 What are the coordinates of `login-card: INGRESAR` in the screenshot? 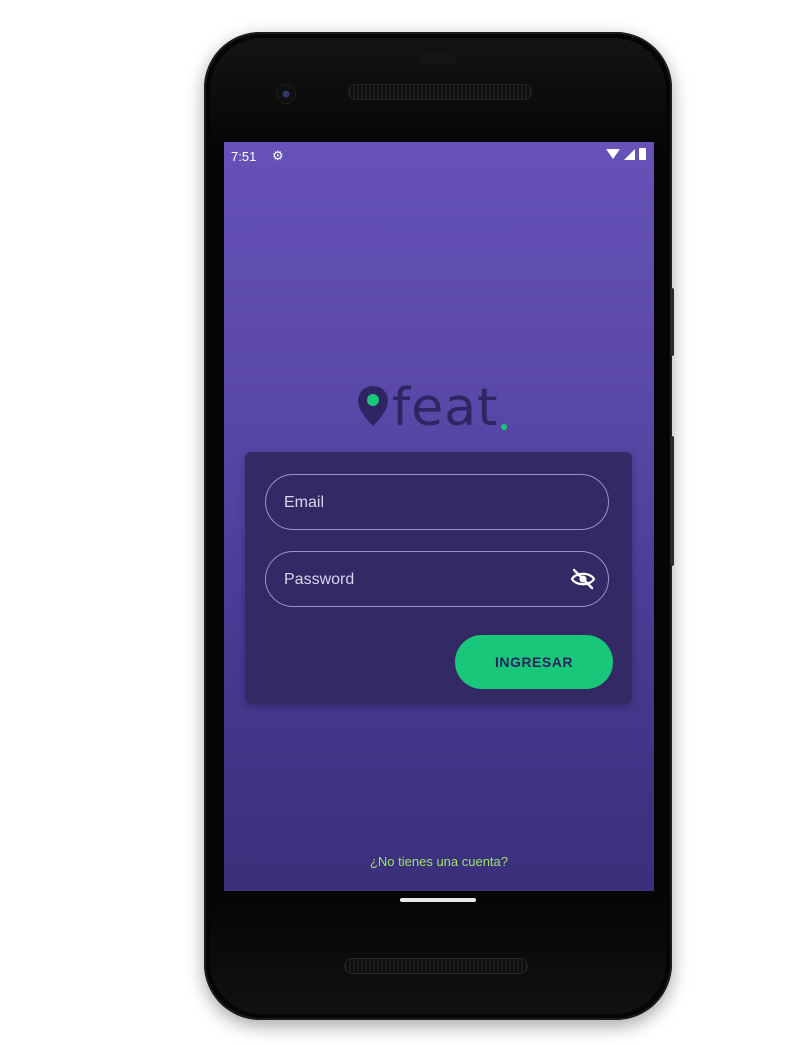 It's located at (438, 578).